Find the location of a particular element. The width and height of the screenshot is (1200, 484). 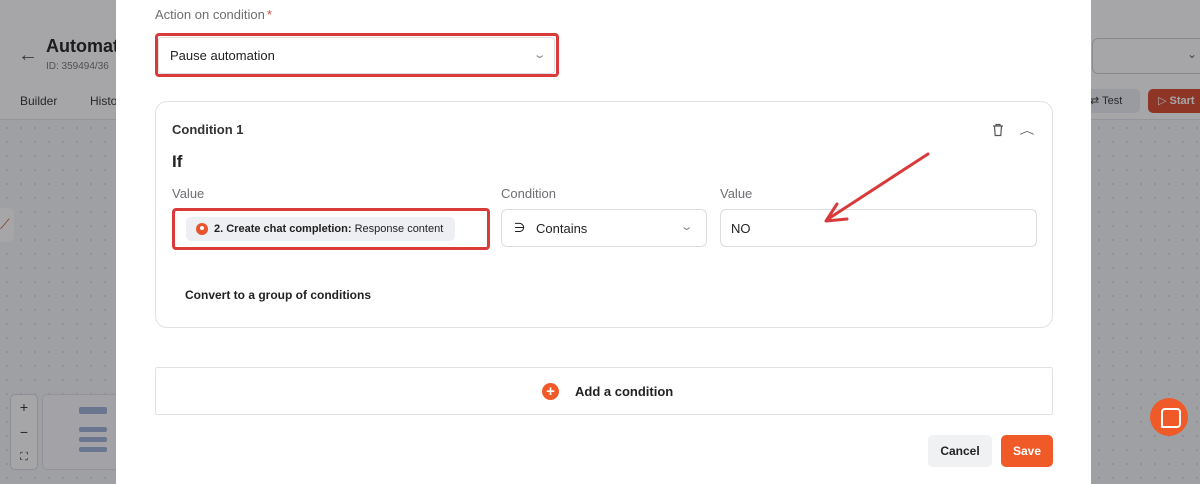

if-label: If is located at coordinates (177, 161).